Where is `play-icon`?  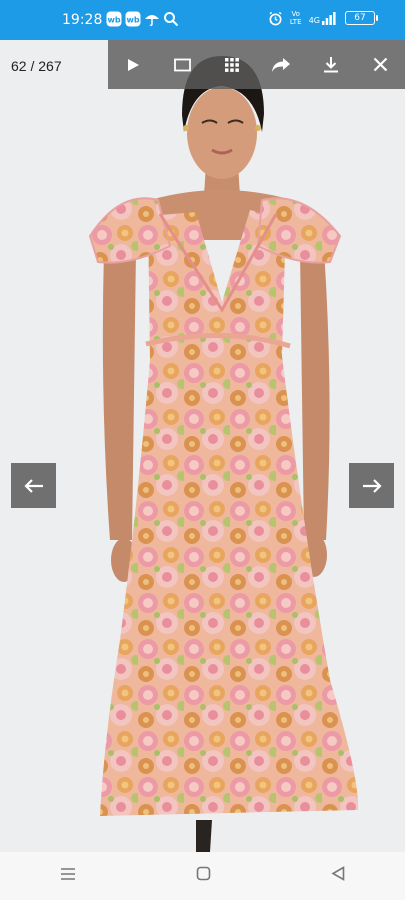 play-icon is located at coordinates (133, 64).